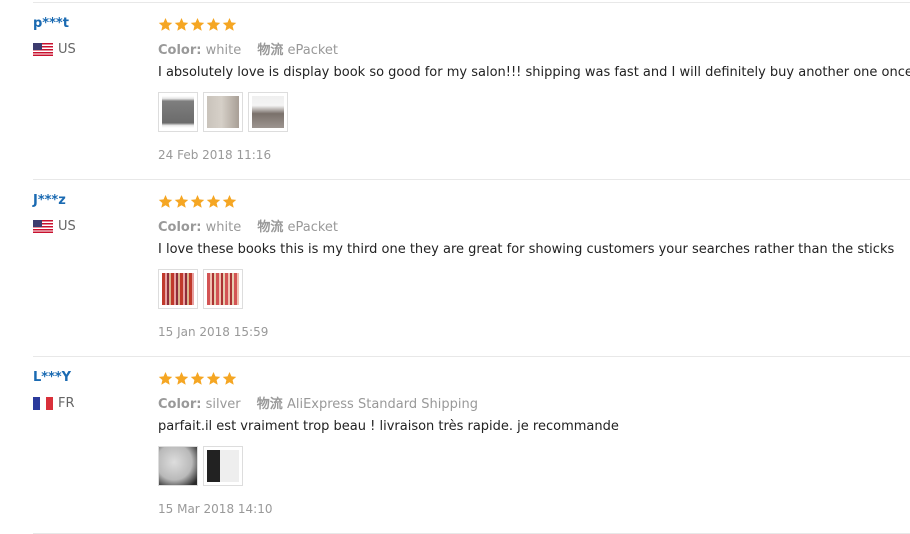  What do you see at coordinates (215, 155) in the screenshot?
I see `review-date: 24 Feb 2018 11:16` at bounding box center [215, 155].